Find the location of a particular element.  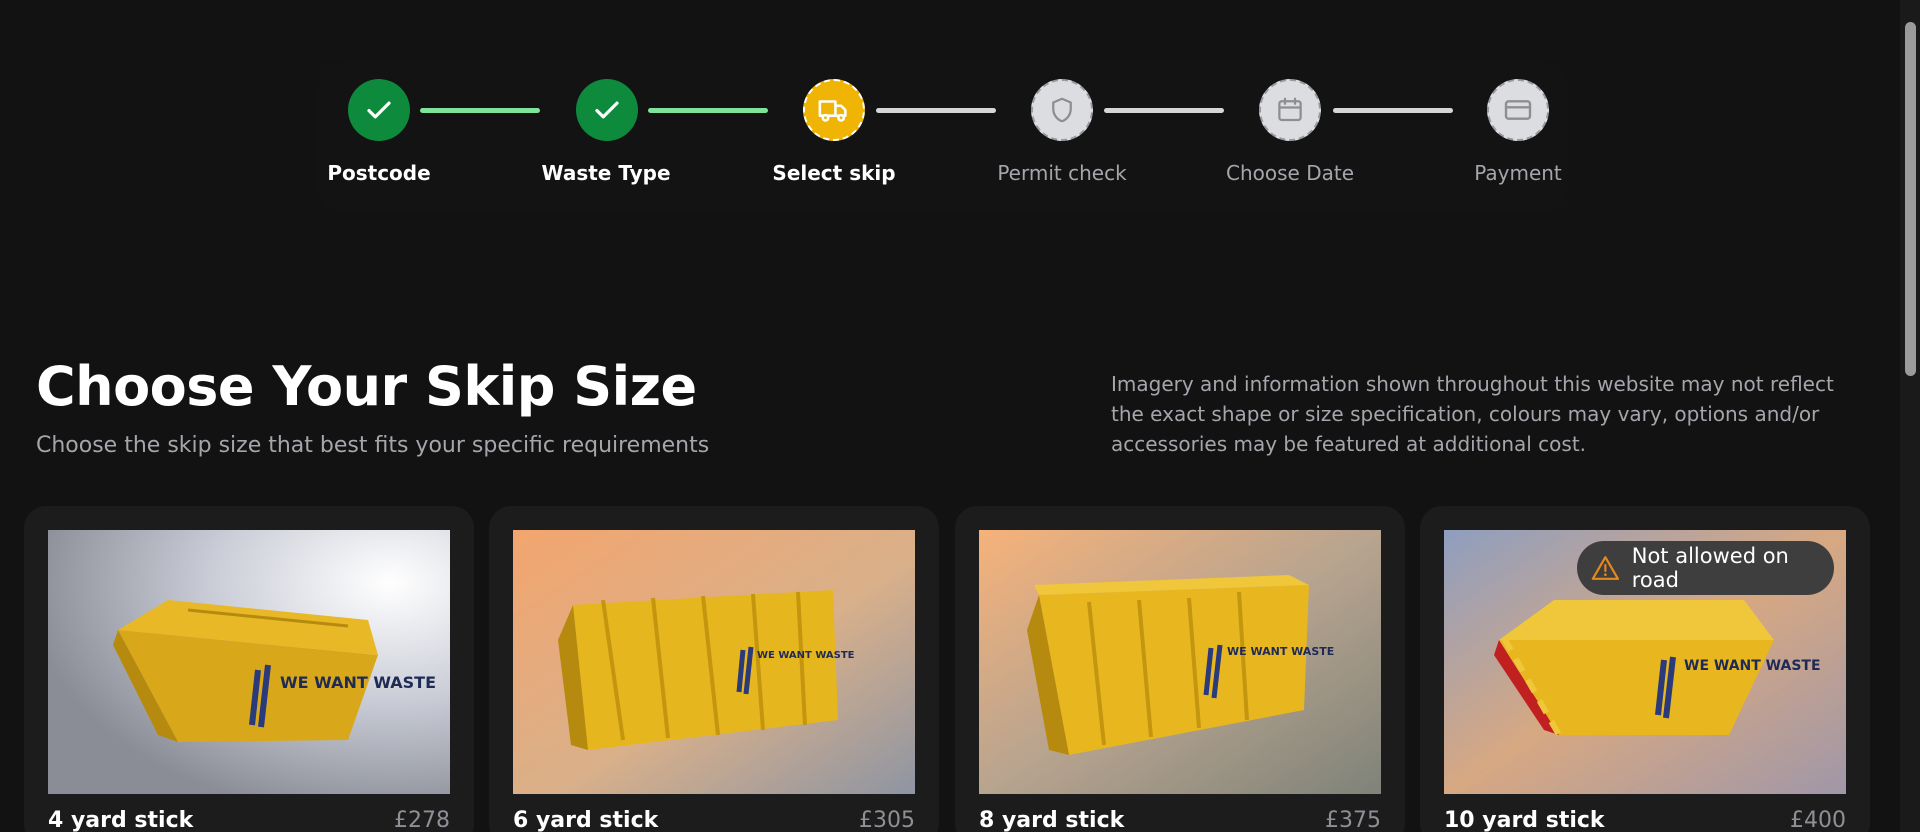

skip-card-title: 6 yard stick is located at coordinates (586, 820).